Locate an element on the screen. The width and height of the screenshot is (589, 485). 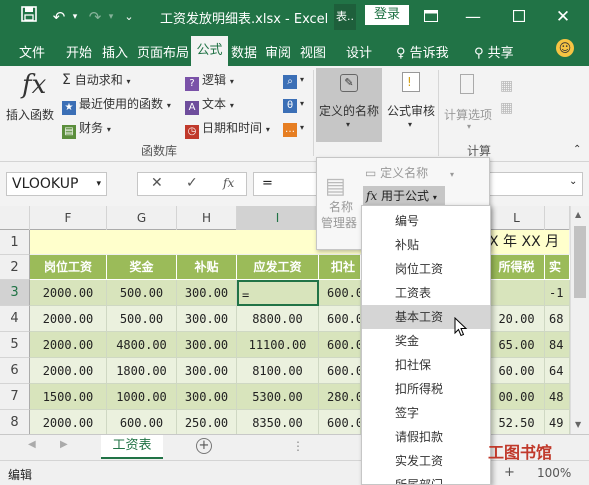
header-cell: 扣社 is located at coordinates (340, 267).